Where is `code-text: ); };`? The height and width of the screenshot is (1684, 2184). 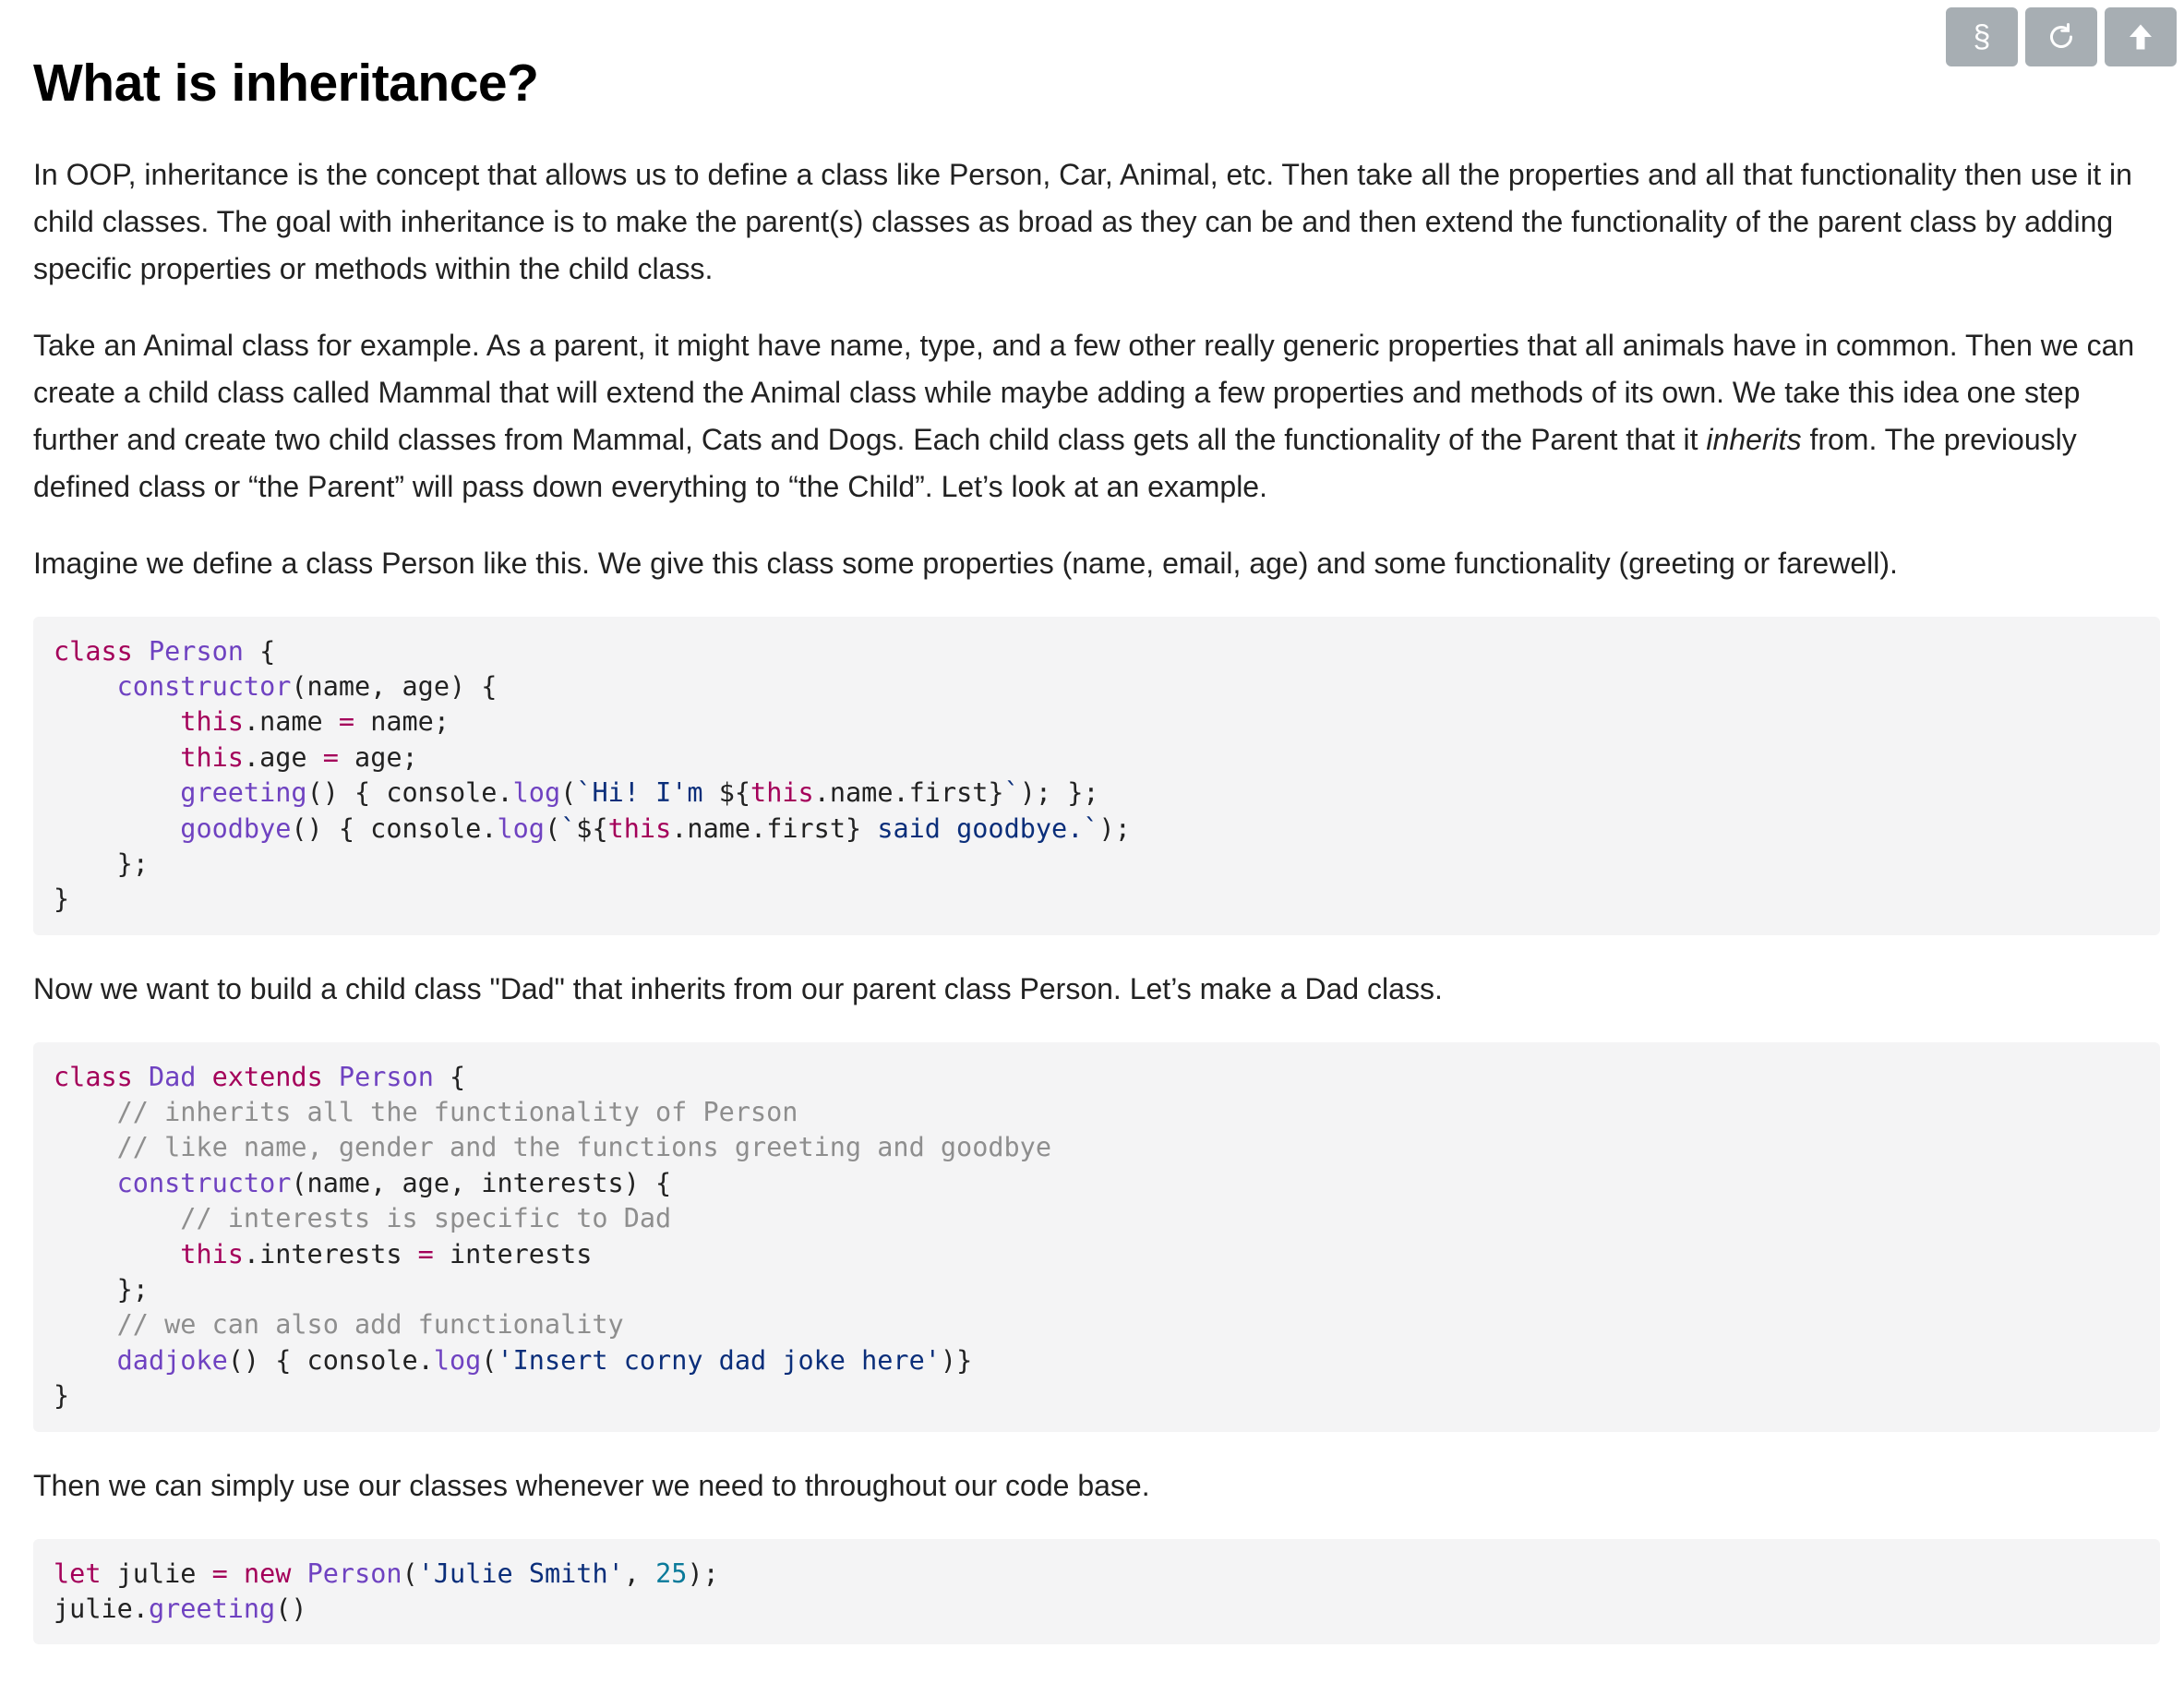
code-text: ); }; is located at coordinates (1059, 793).